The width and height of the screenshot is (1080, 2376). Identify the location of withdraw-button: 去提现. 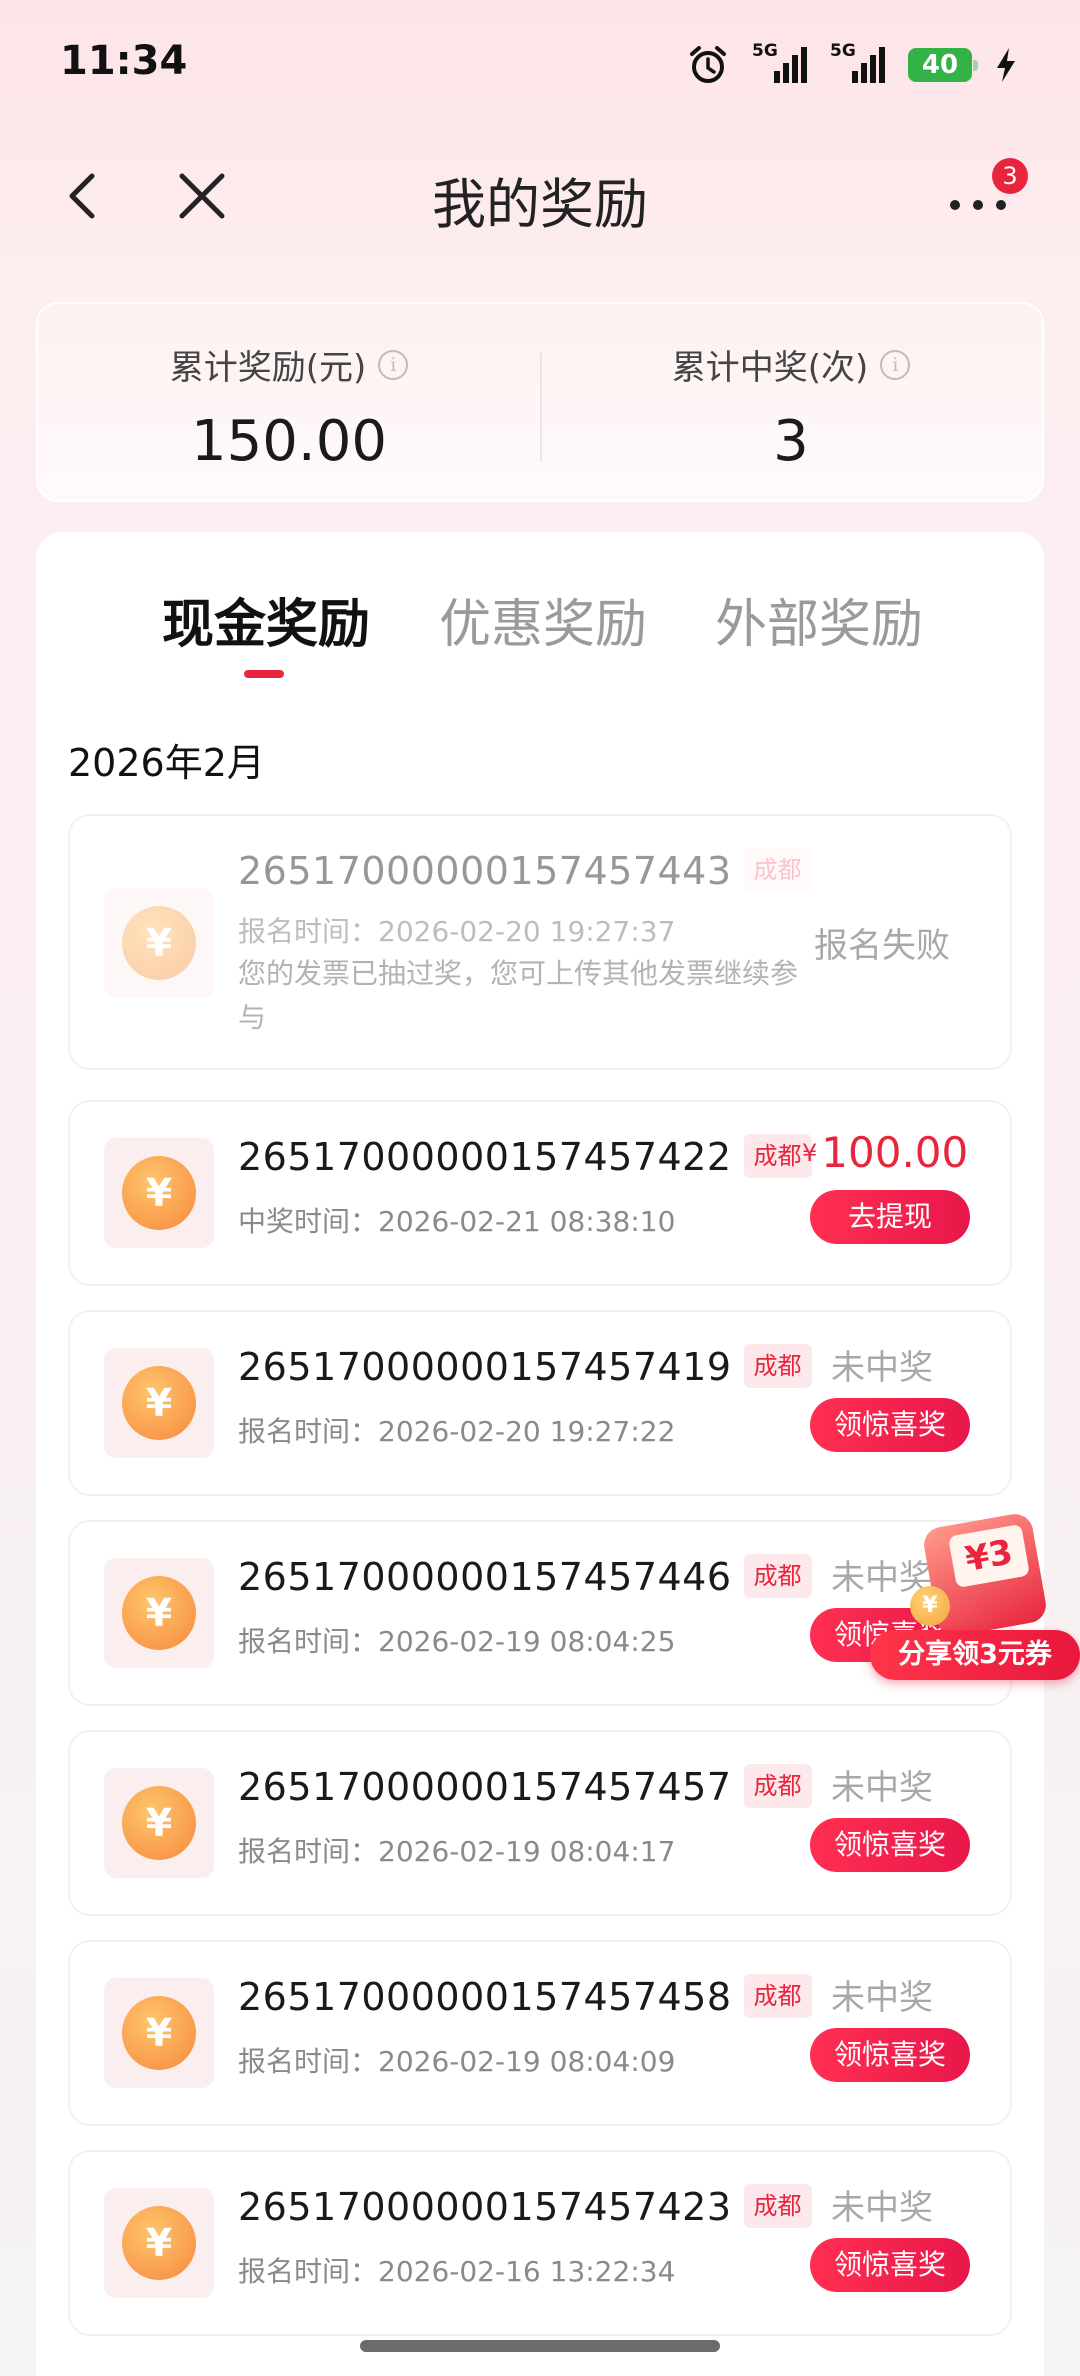
(890, 1217).